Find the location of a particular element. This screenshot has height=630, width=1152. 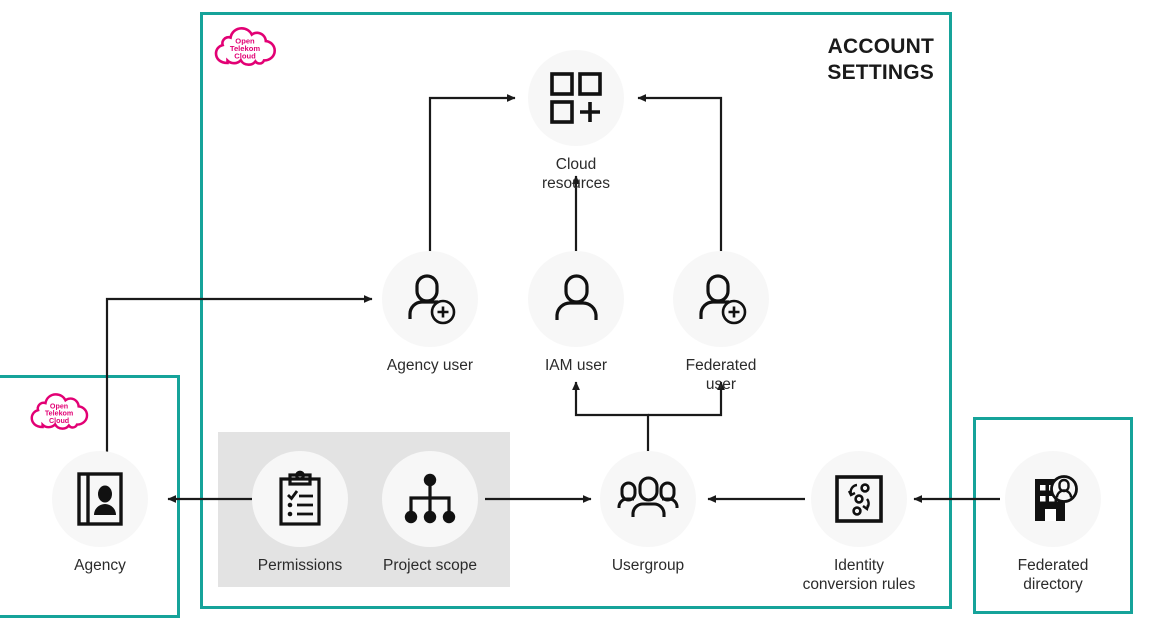

node-identity-conversion-rules: Identity conversion rules is located at coordinates (859, 522).